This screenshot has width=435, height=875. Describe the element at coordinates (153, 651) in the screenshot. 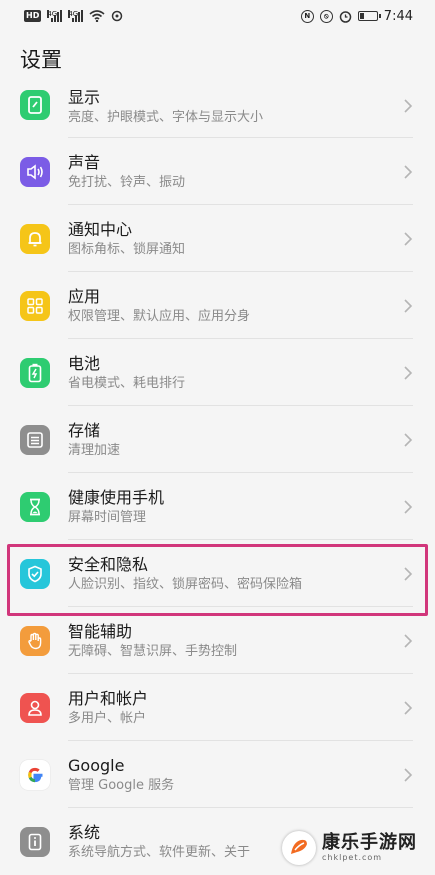

I see `settings-item-subtitle: 无障碍、智慧识屏、手势控制` at that location.